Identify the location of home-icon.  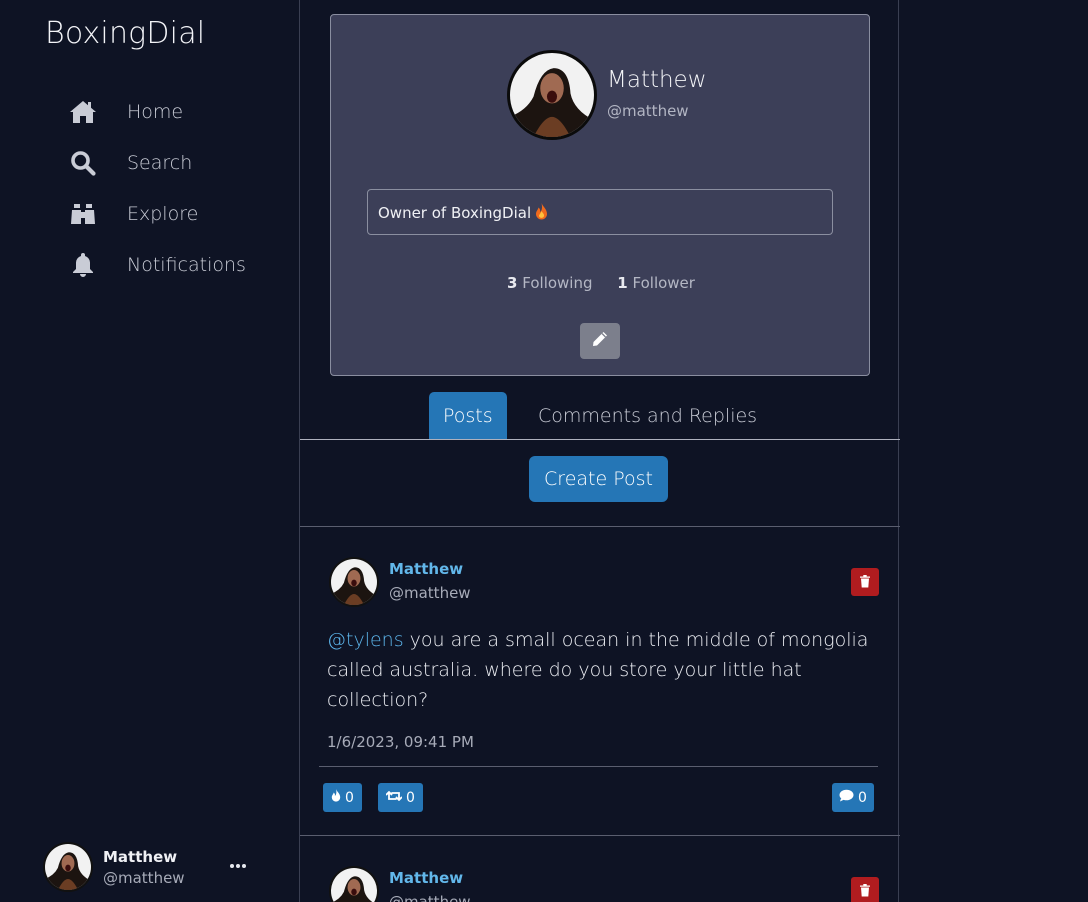
(83, 112).